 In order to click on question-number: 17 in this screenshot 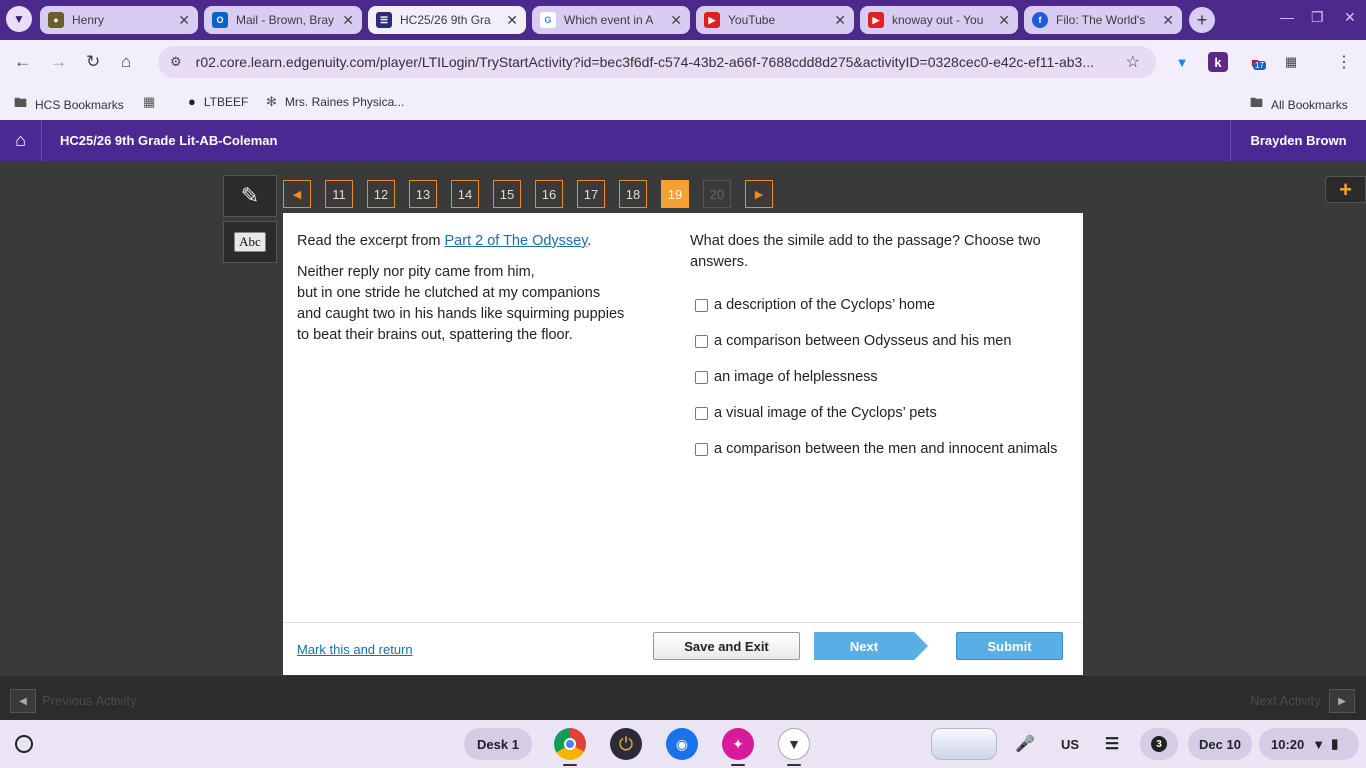, I will do `click(591, 194)`.